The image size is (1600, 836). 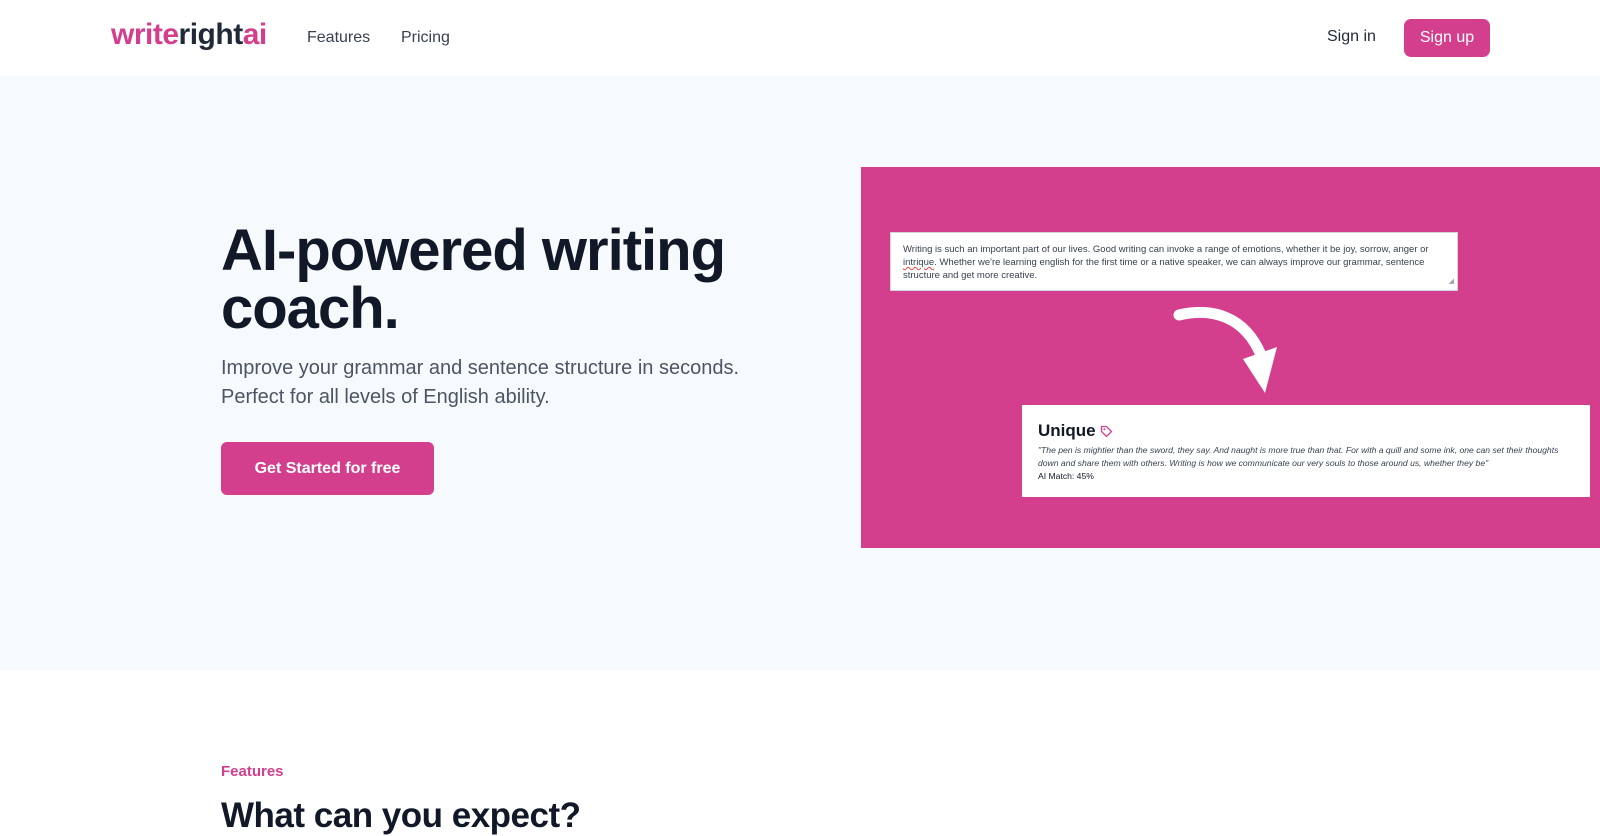 What do you see at coordinates (1447, 38) in the screenshot?
I see `sign-up-button: Sign up` at bounding box center [1447, 38].